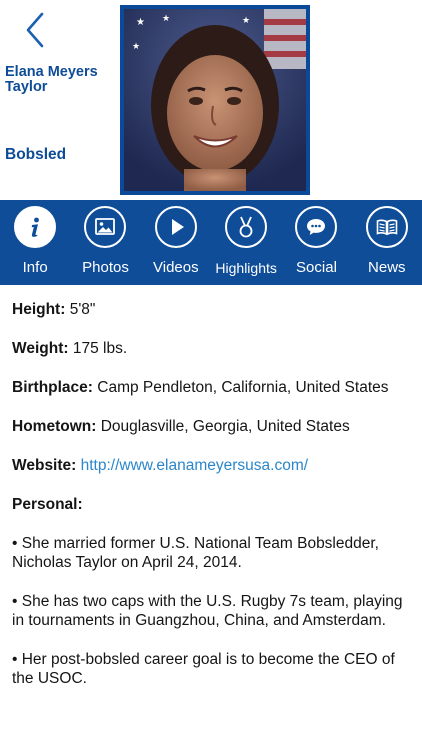  I want to click on tab-news: News, so click(387, 242).